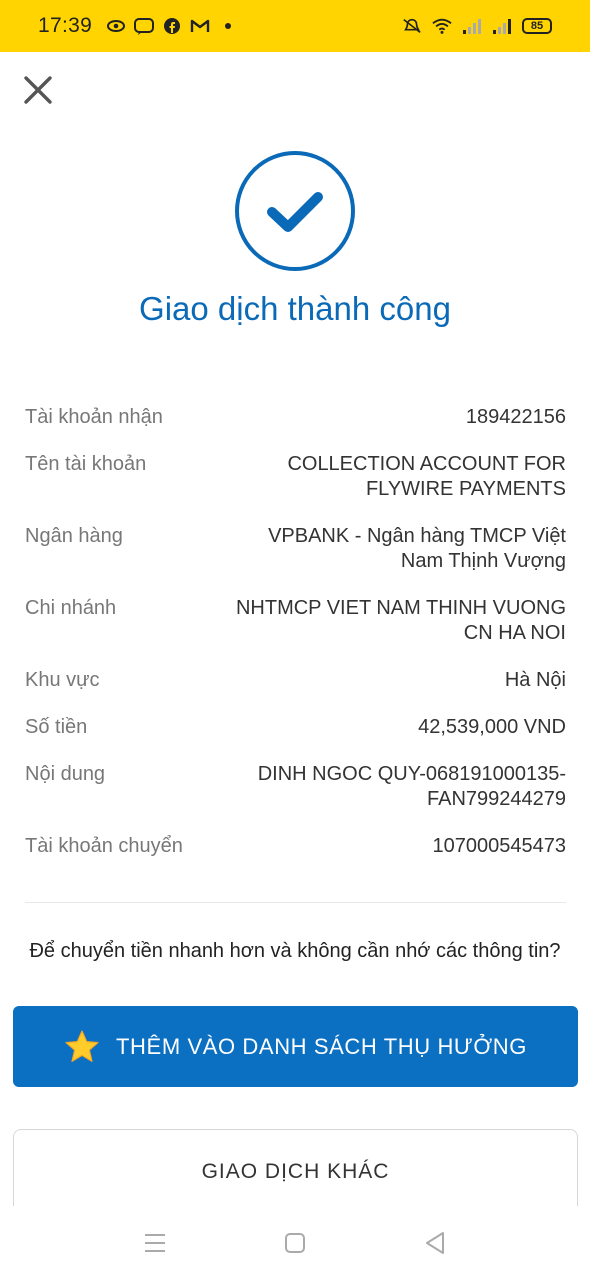 The image size is (590, 1280). I want to click on battery-icon: 85, so click(537, 26).